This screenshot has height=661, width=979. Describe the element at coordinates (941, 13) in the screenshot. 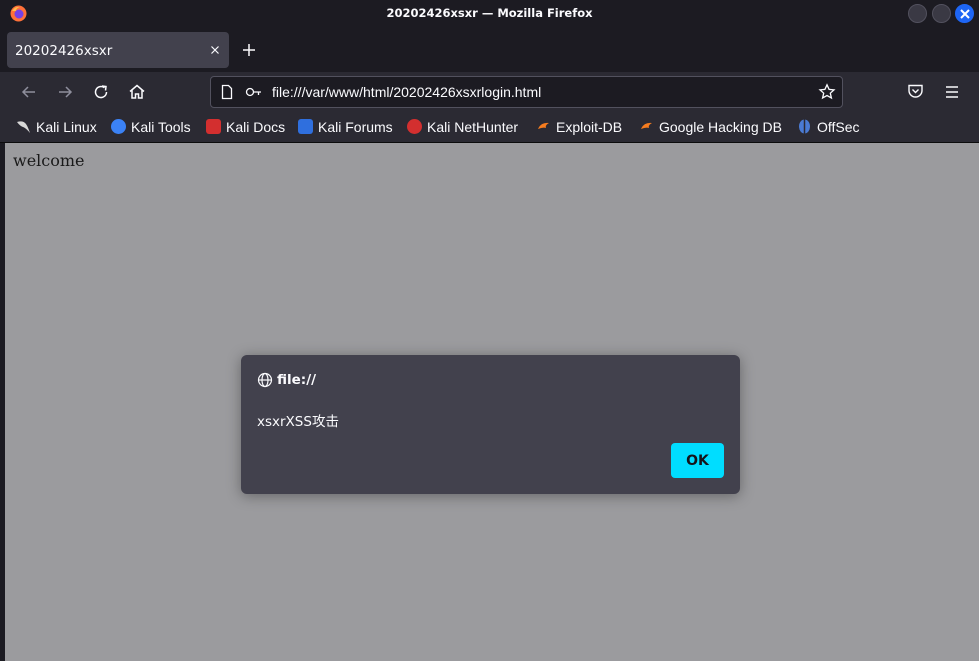

I see `maximize-button` at that location.